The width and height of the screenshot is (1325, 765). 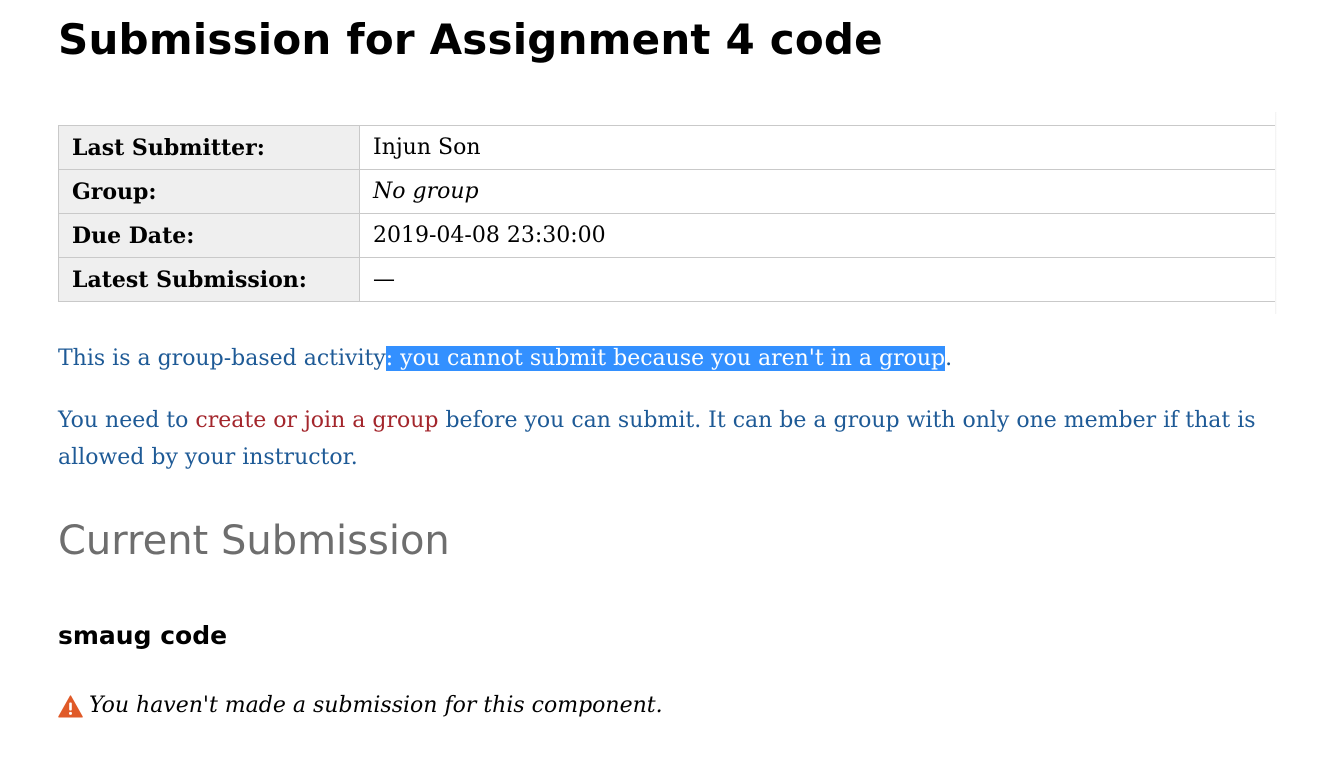 I want to click on create-group-link: create, so click(x=230, y=420).